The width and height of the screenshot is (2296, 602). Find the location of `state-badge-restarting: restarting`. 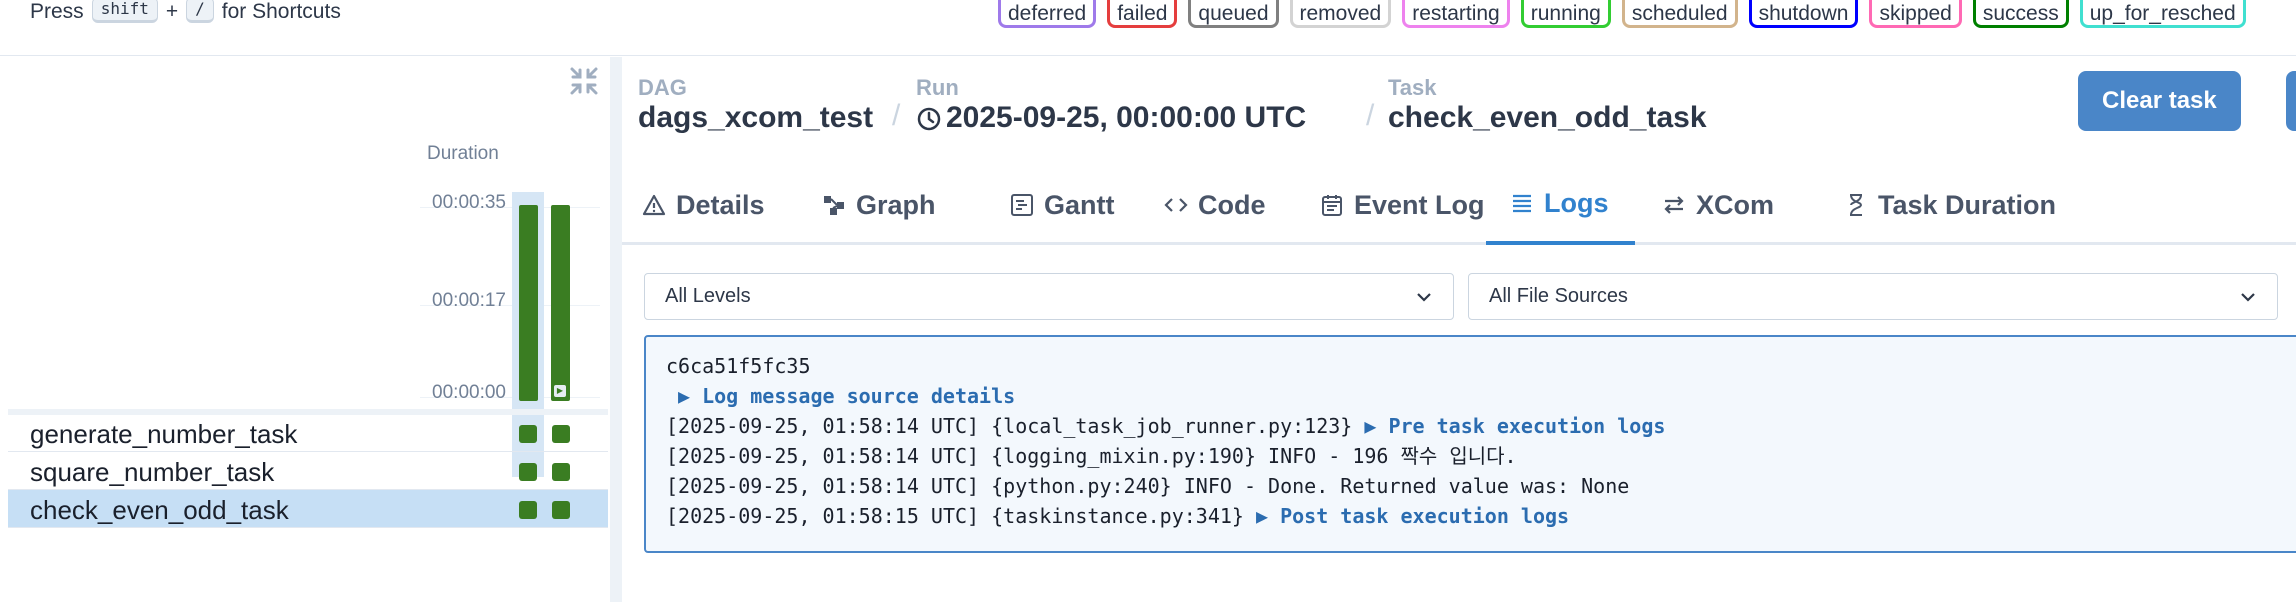

state-badge-restarting: restarting is located at coordinates (1456, 14).